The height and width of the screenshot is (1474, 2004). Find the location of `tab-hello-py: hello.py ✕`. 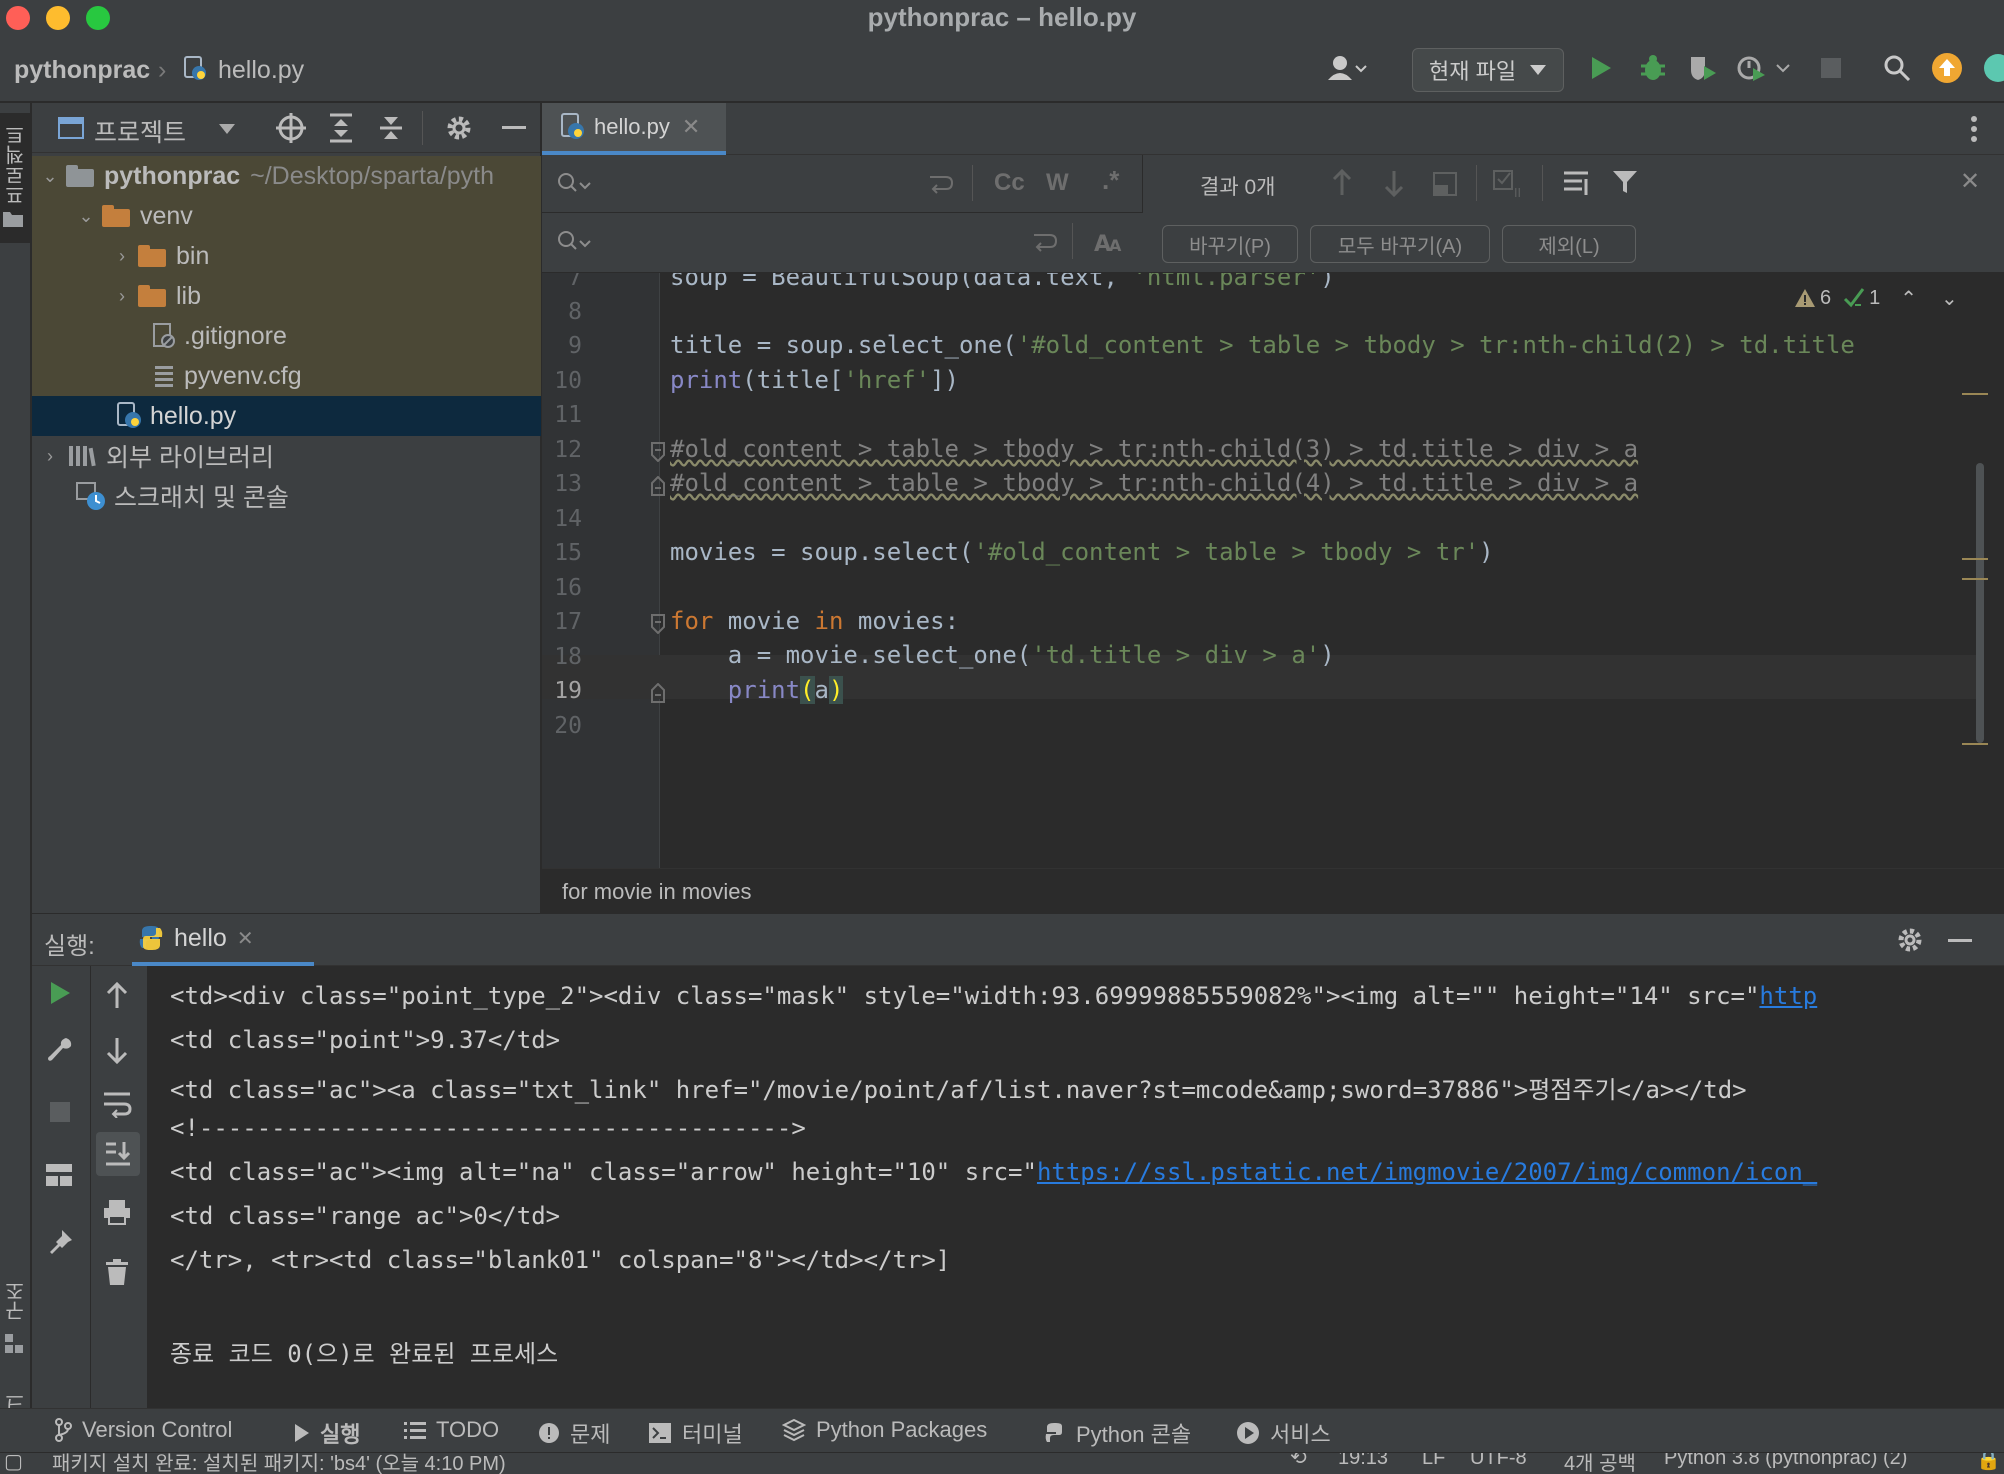

tab-hello-py: hello.py ✕ is located at coordinates (634, 129).